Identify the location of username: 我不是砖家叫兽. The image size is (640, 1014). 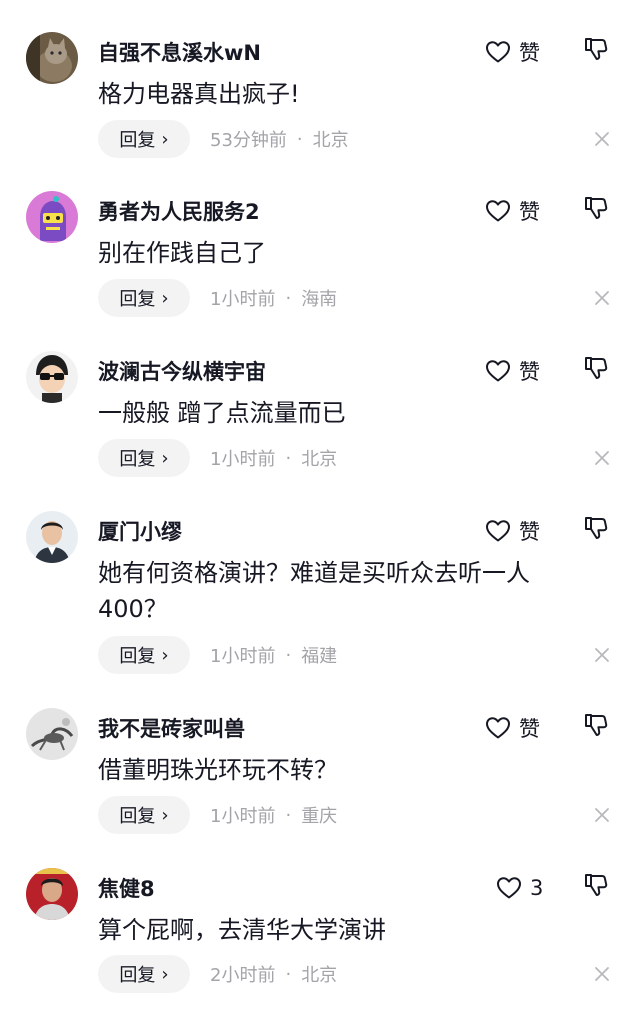
(171, 728).